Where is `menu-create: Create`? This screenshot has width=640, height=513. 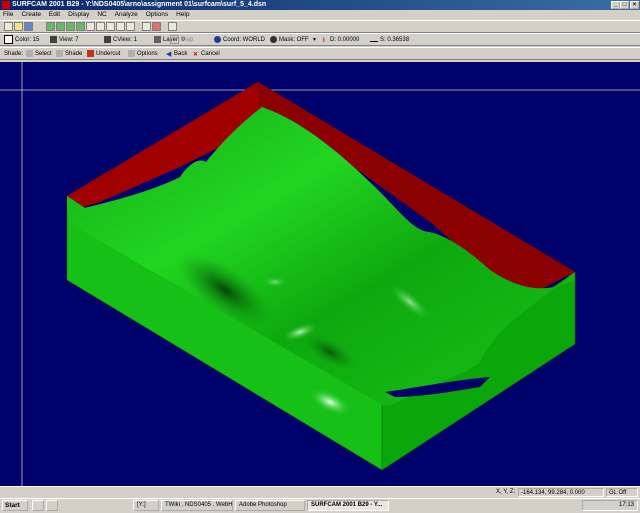
menu-create: Create is located at coordinates (31, 15).